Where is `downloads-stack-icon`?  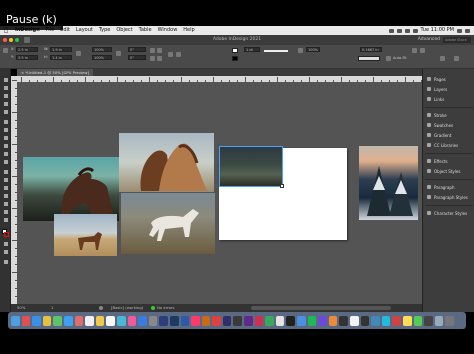 downloads-stack-icon is located at coordinates (439, 320).